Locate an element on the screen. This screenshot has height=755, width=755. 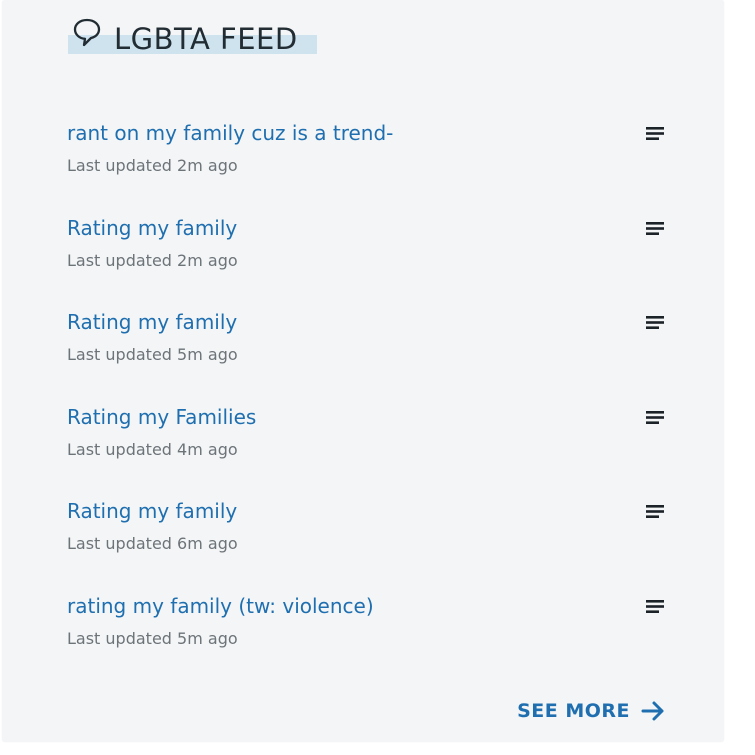
feed-item-title: Rating my Families is located at coordinates (161, 417).